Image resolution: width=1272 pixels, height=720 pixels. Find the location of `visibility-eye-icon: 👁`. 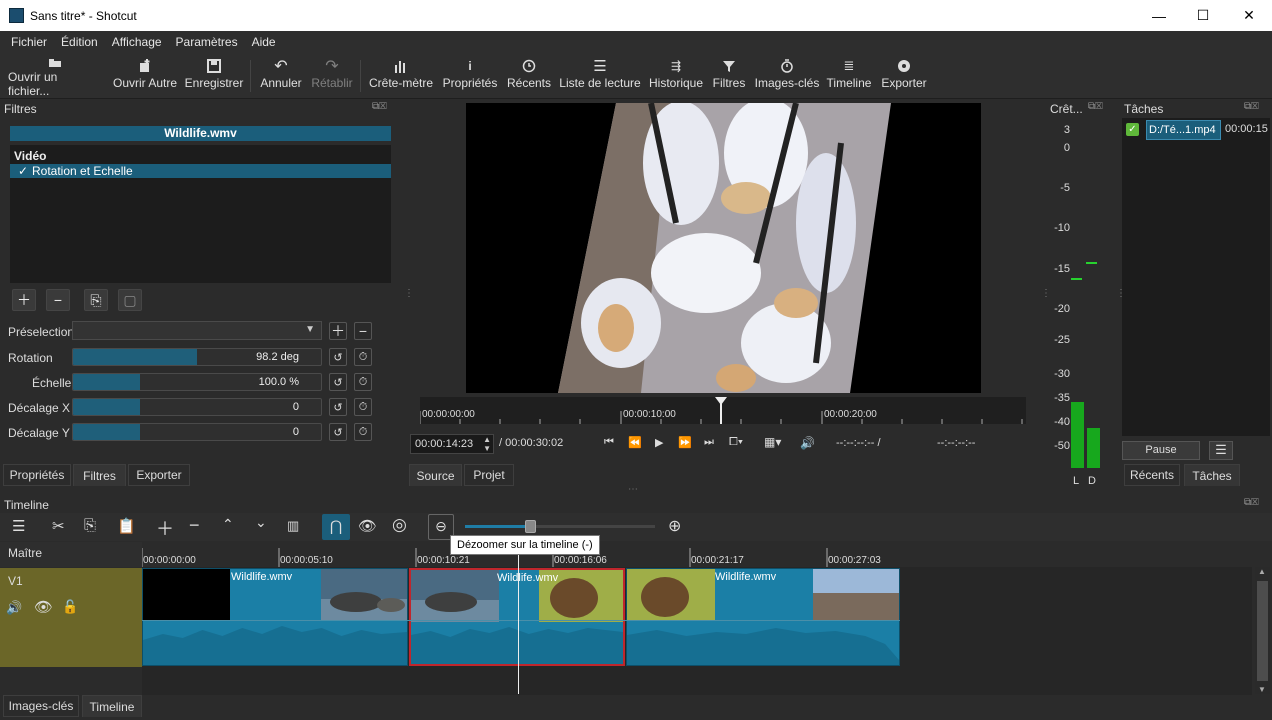

visibility-eye-icon: 👁 is located at coordinates (43, 607).